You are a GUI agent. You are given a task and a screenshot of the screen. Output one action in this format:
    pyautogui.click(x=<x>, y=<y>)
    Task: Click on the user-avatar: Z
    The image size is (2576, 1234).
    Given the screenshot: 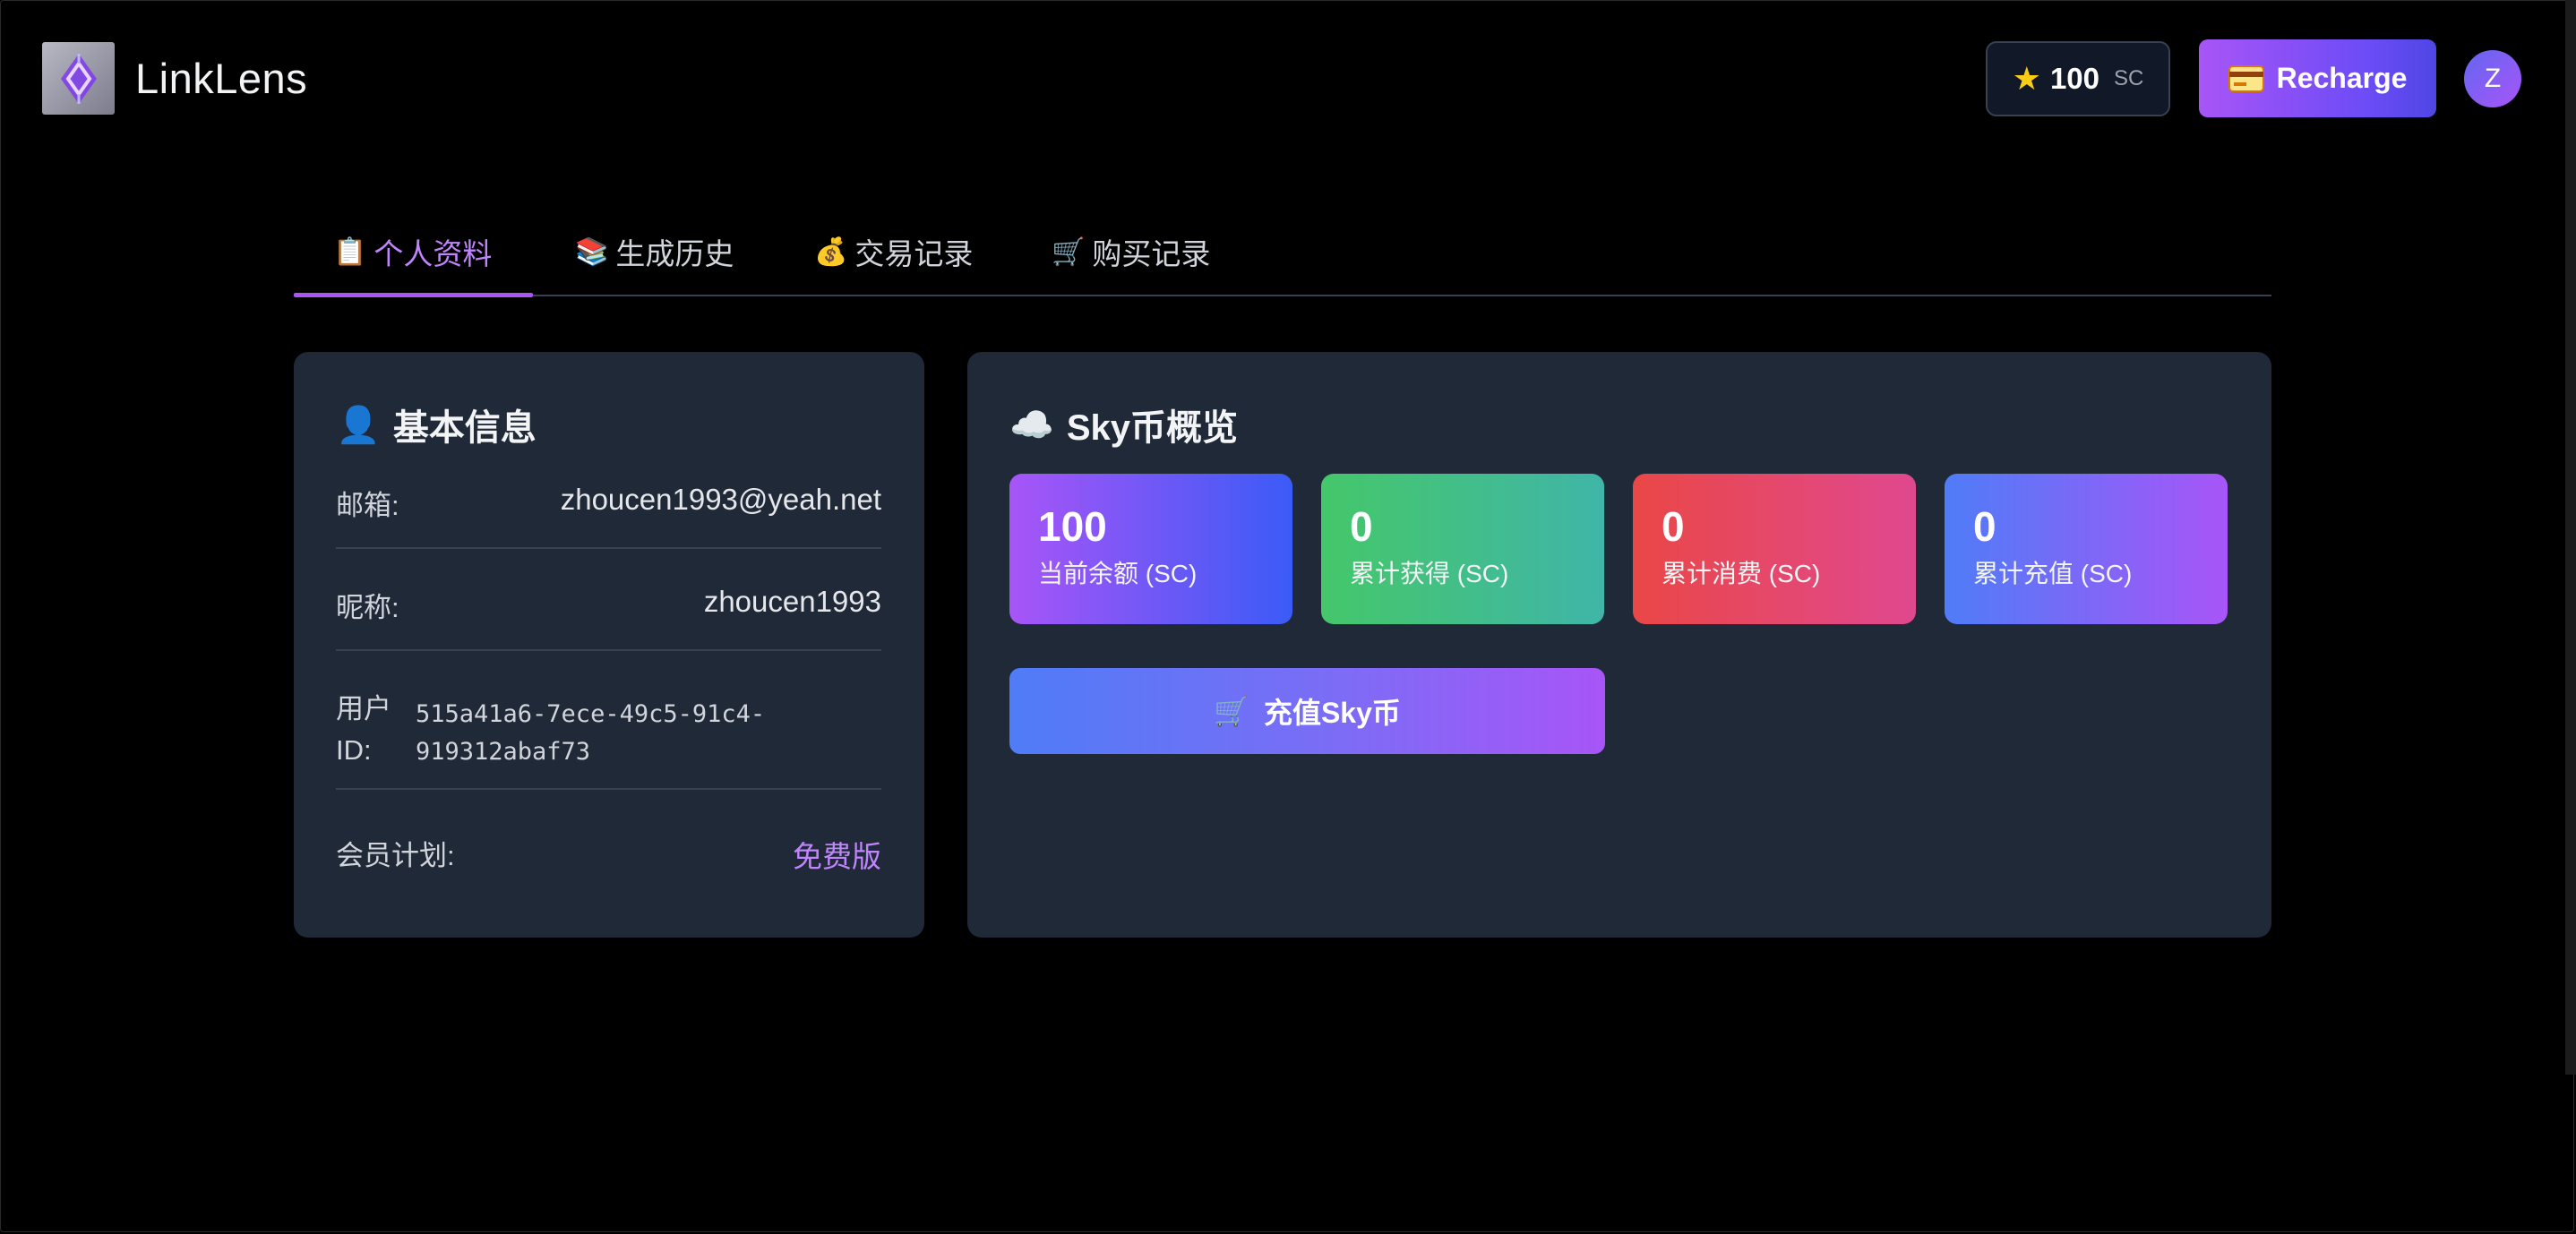 What is the action you would take?
    pyautogui.click(x=2492, y=78)
    